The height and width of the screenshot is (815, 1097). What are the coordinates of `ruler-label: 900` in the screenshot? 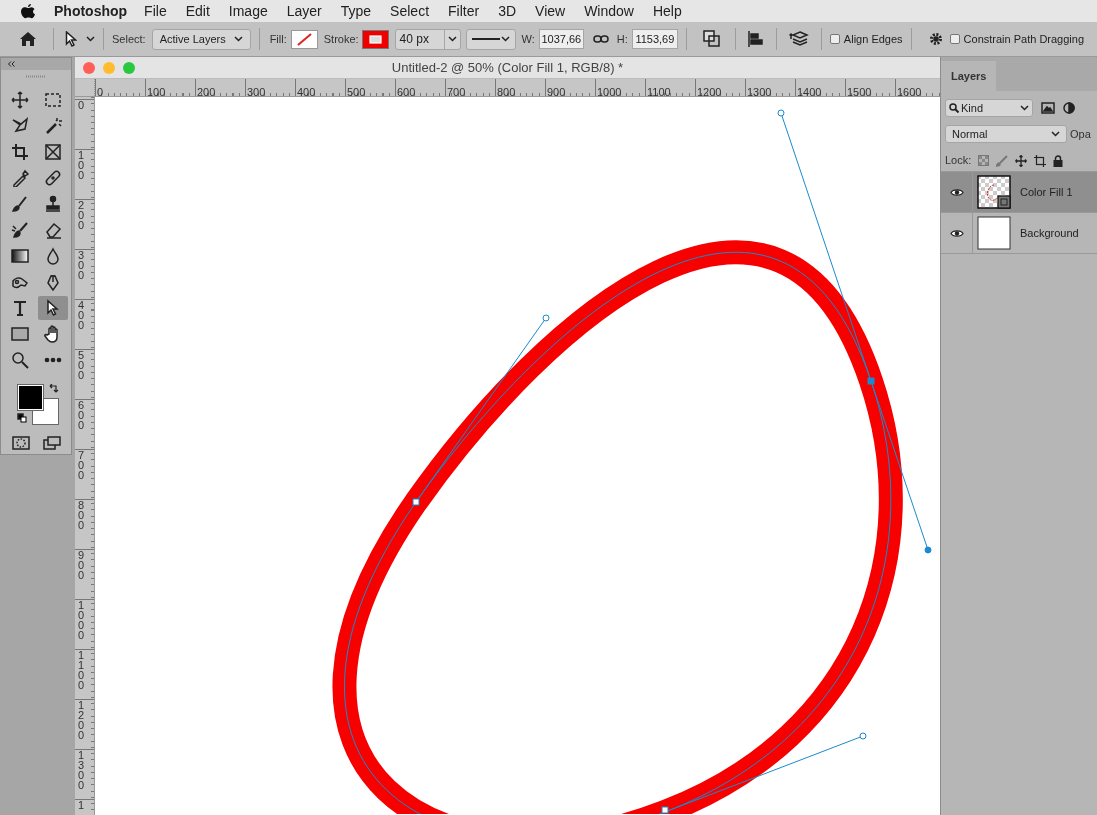 It's located at (556, 91).